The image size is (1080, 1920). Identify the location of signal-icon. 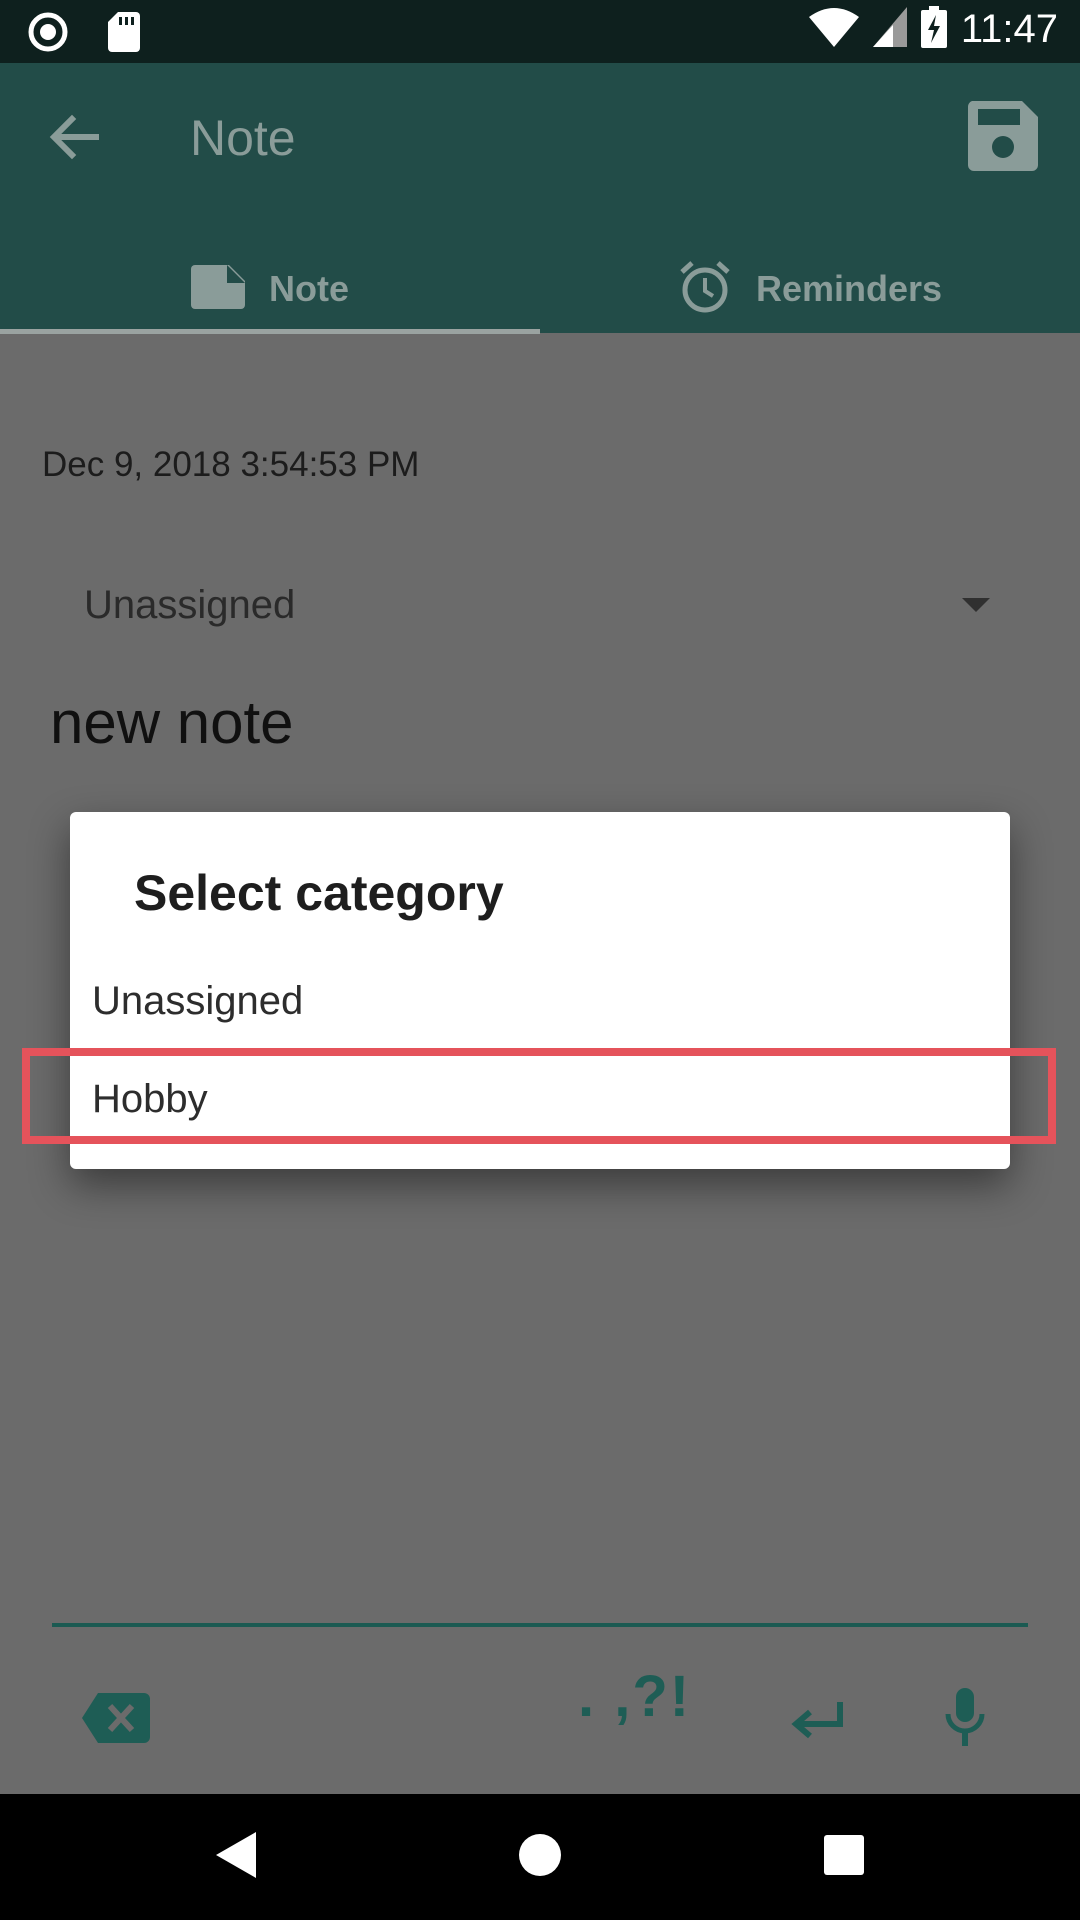
(889, 29).